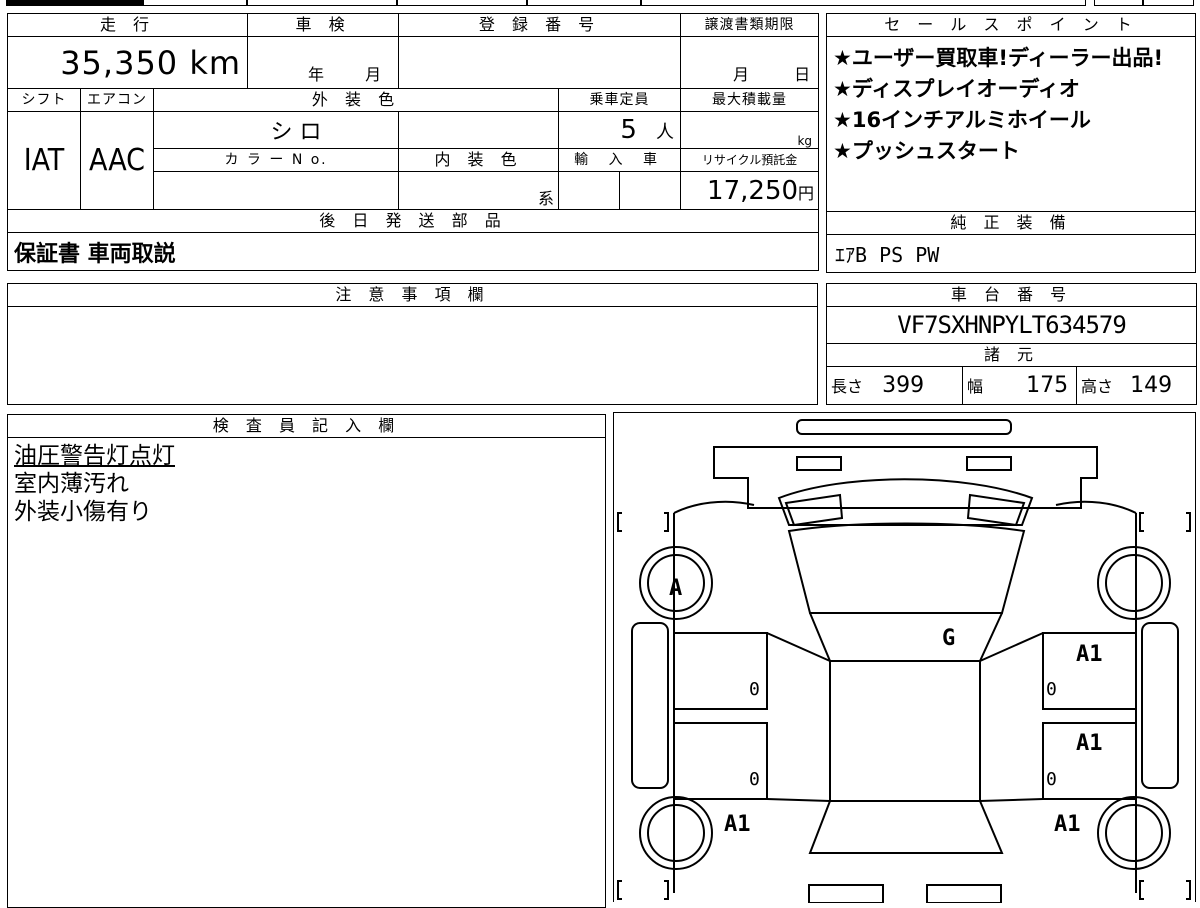 The image size is (1200, 908). What do you see at coordinates (600, 4) in the screenshot?
I see `top-strip` at bounding box center [600, 4].